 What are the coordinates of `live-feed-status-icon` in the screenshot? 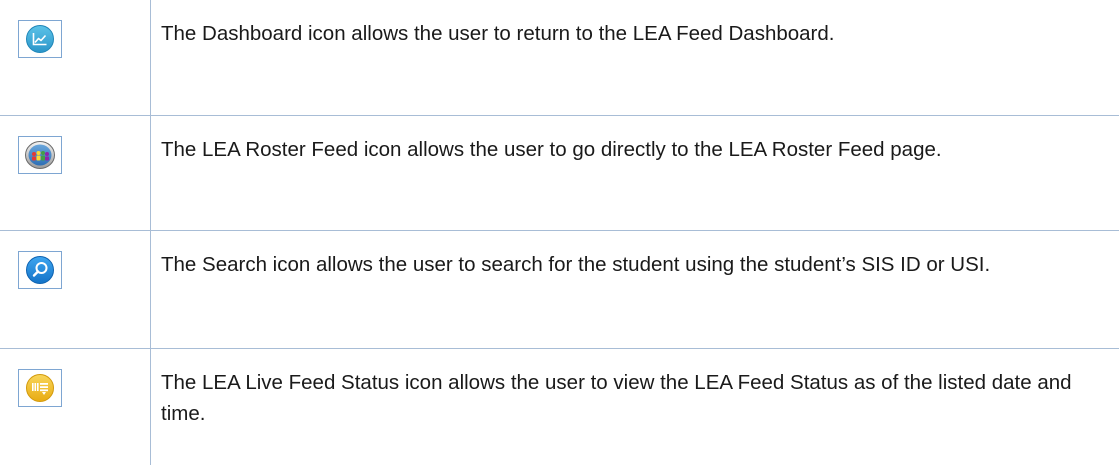 It's located at (40, 388).